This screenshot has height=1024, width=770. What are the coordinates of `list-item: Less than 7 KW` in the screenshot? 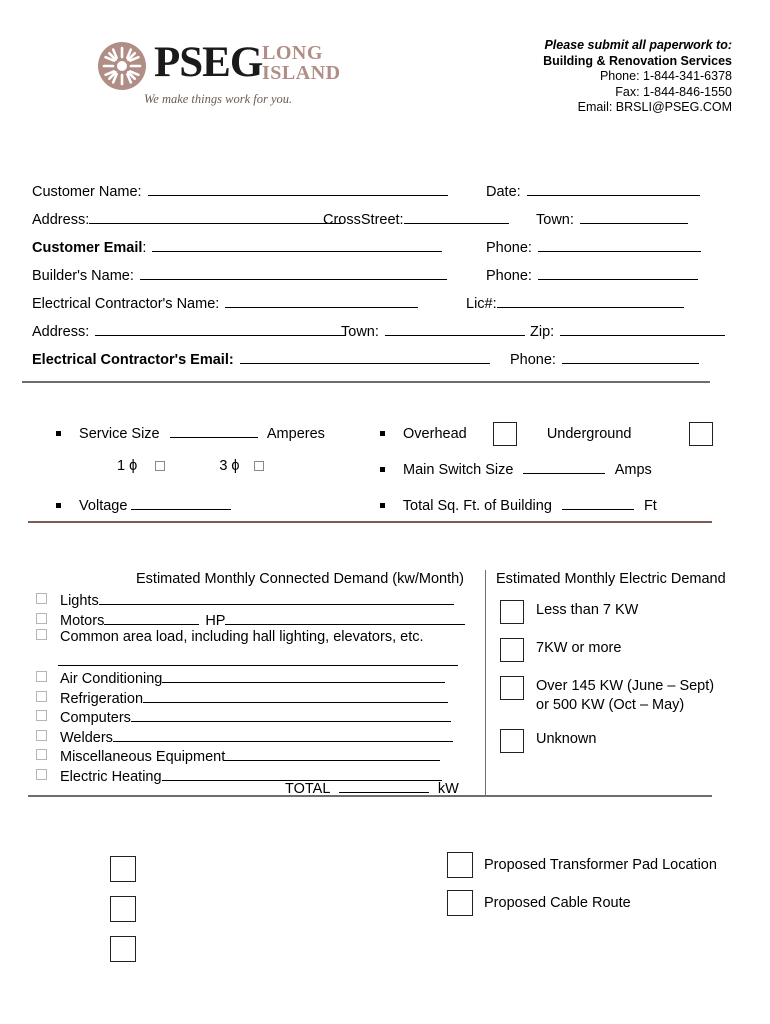 It's located at (630, 612).